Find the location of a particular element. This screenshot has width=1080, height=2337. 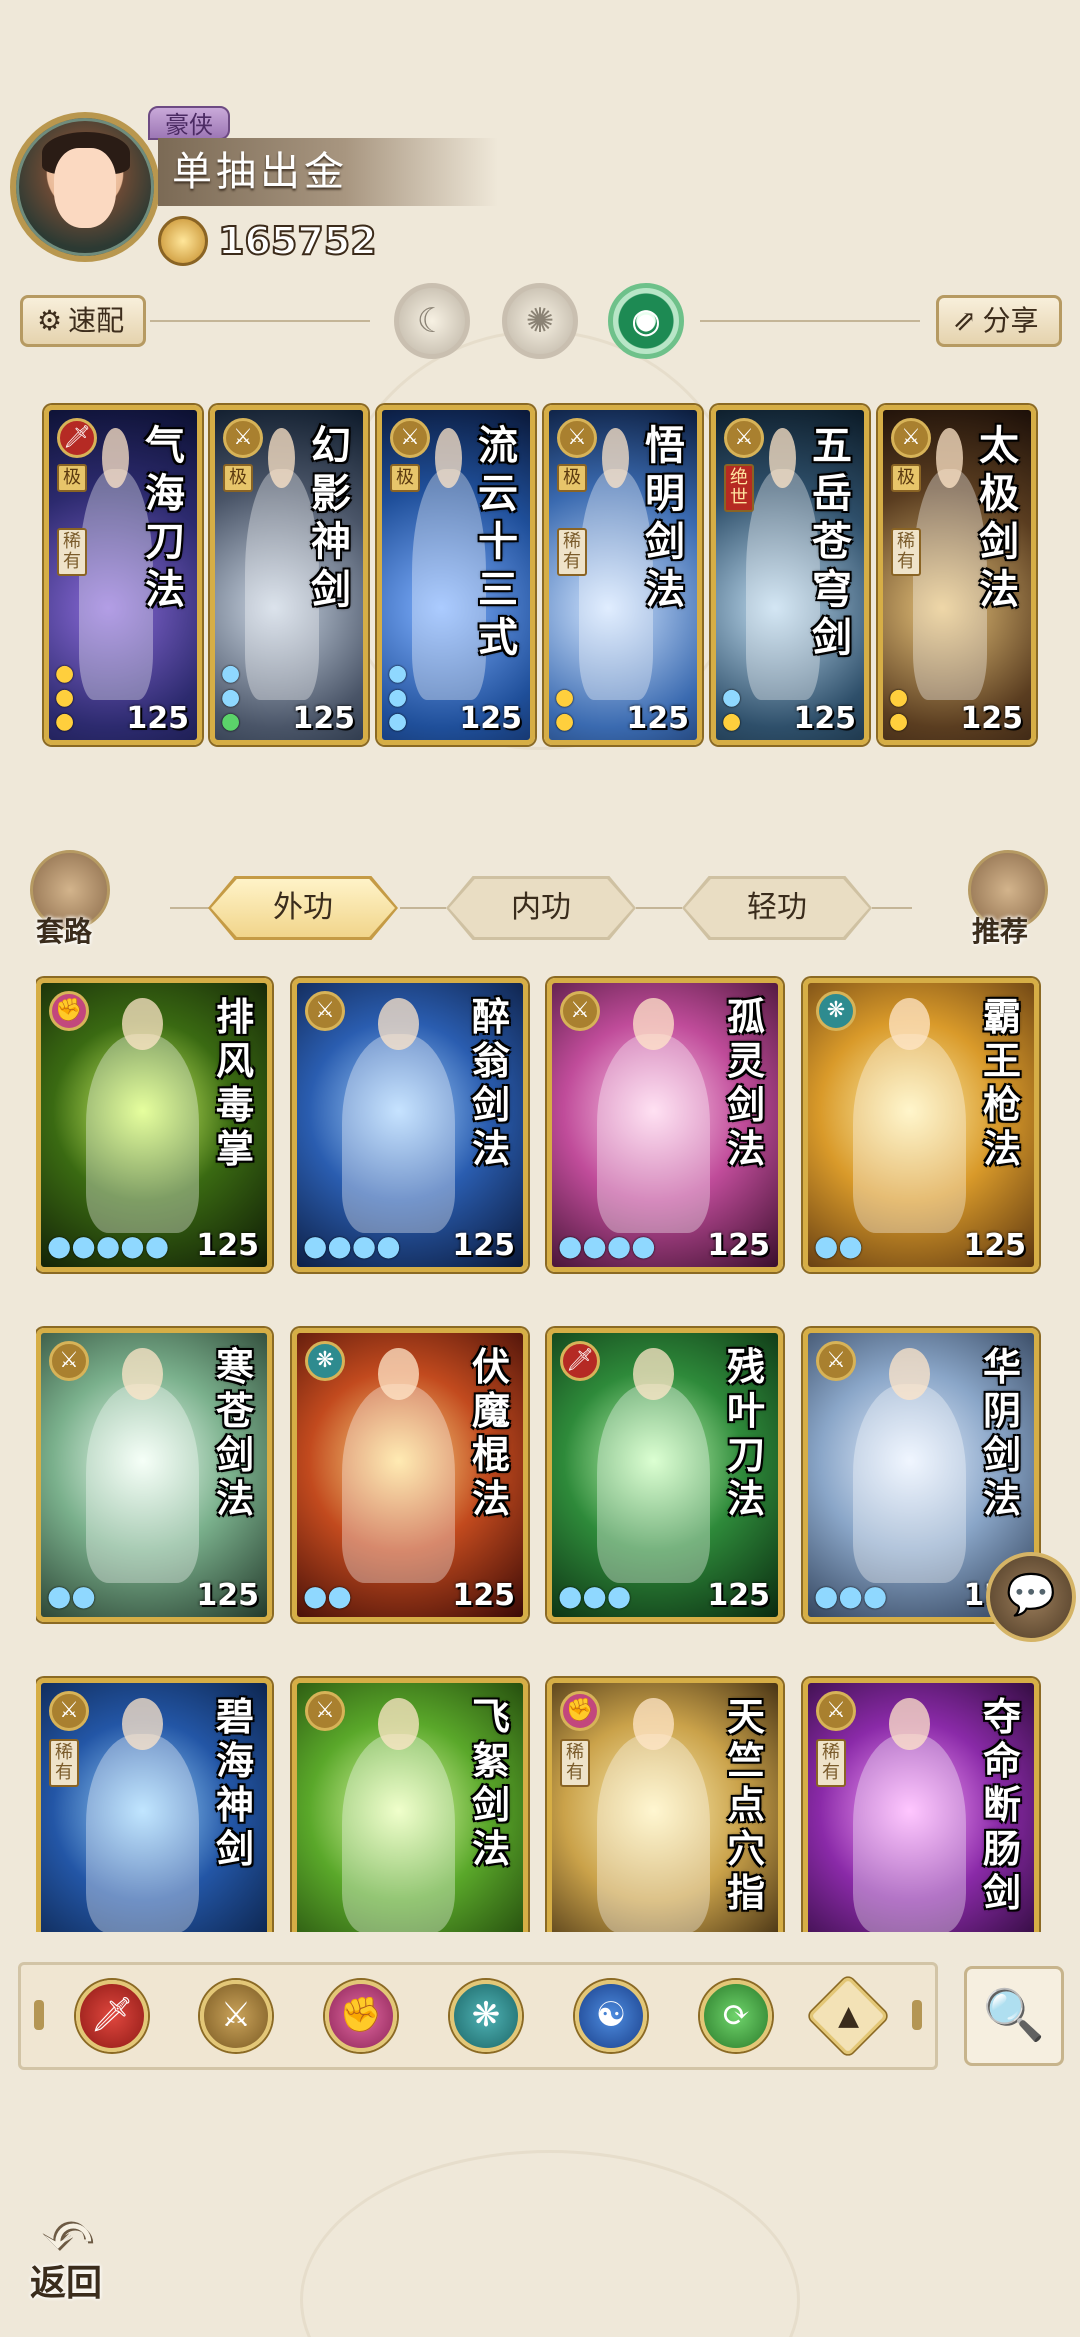

skill-card: ⚔ 孤灵剑法 ●●●● 125 is located at coordinates (665, 1125).